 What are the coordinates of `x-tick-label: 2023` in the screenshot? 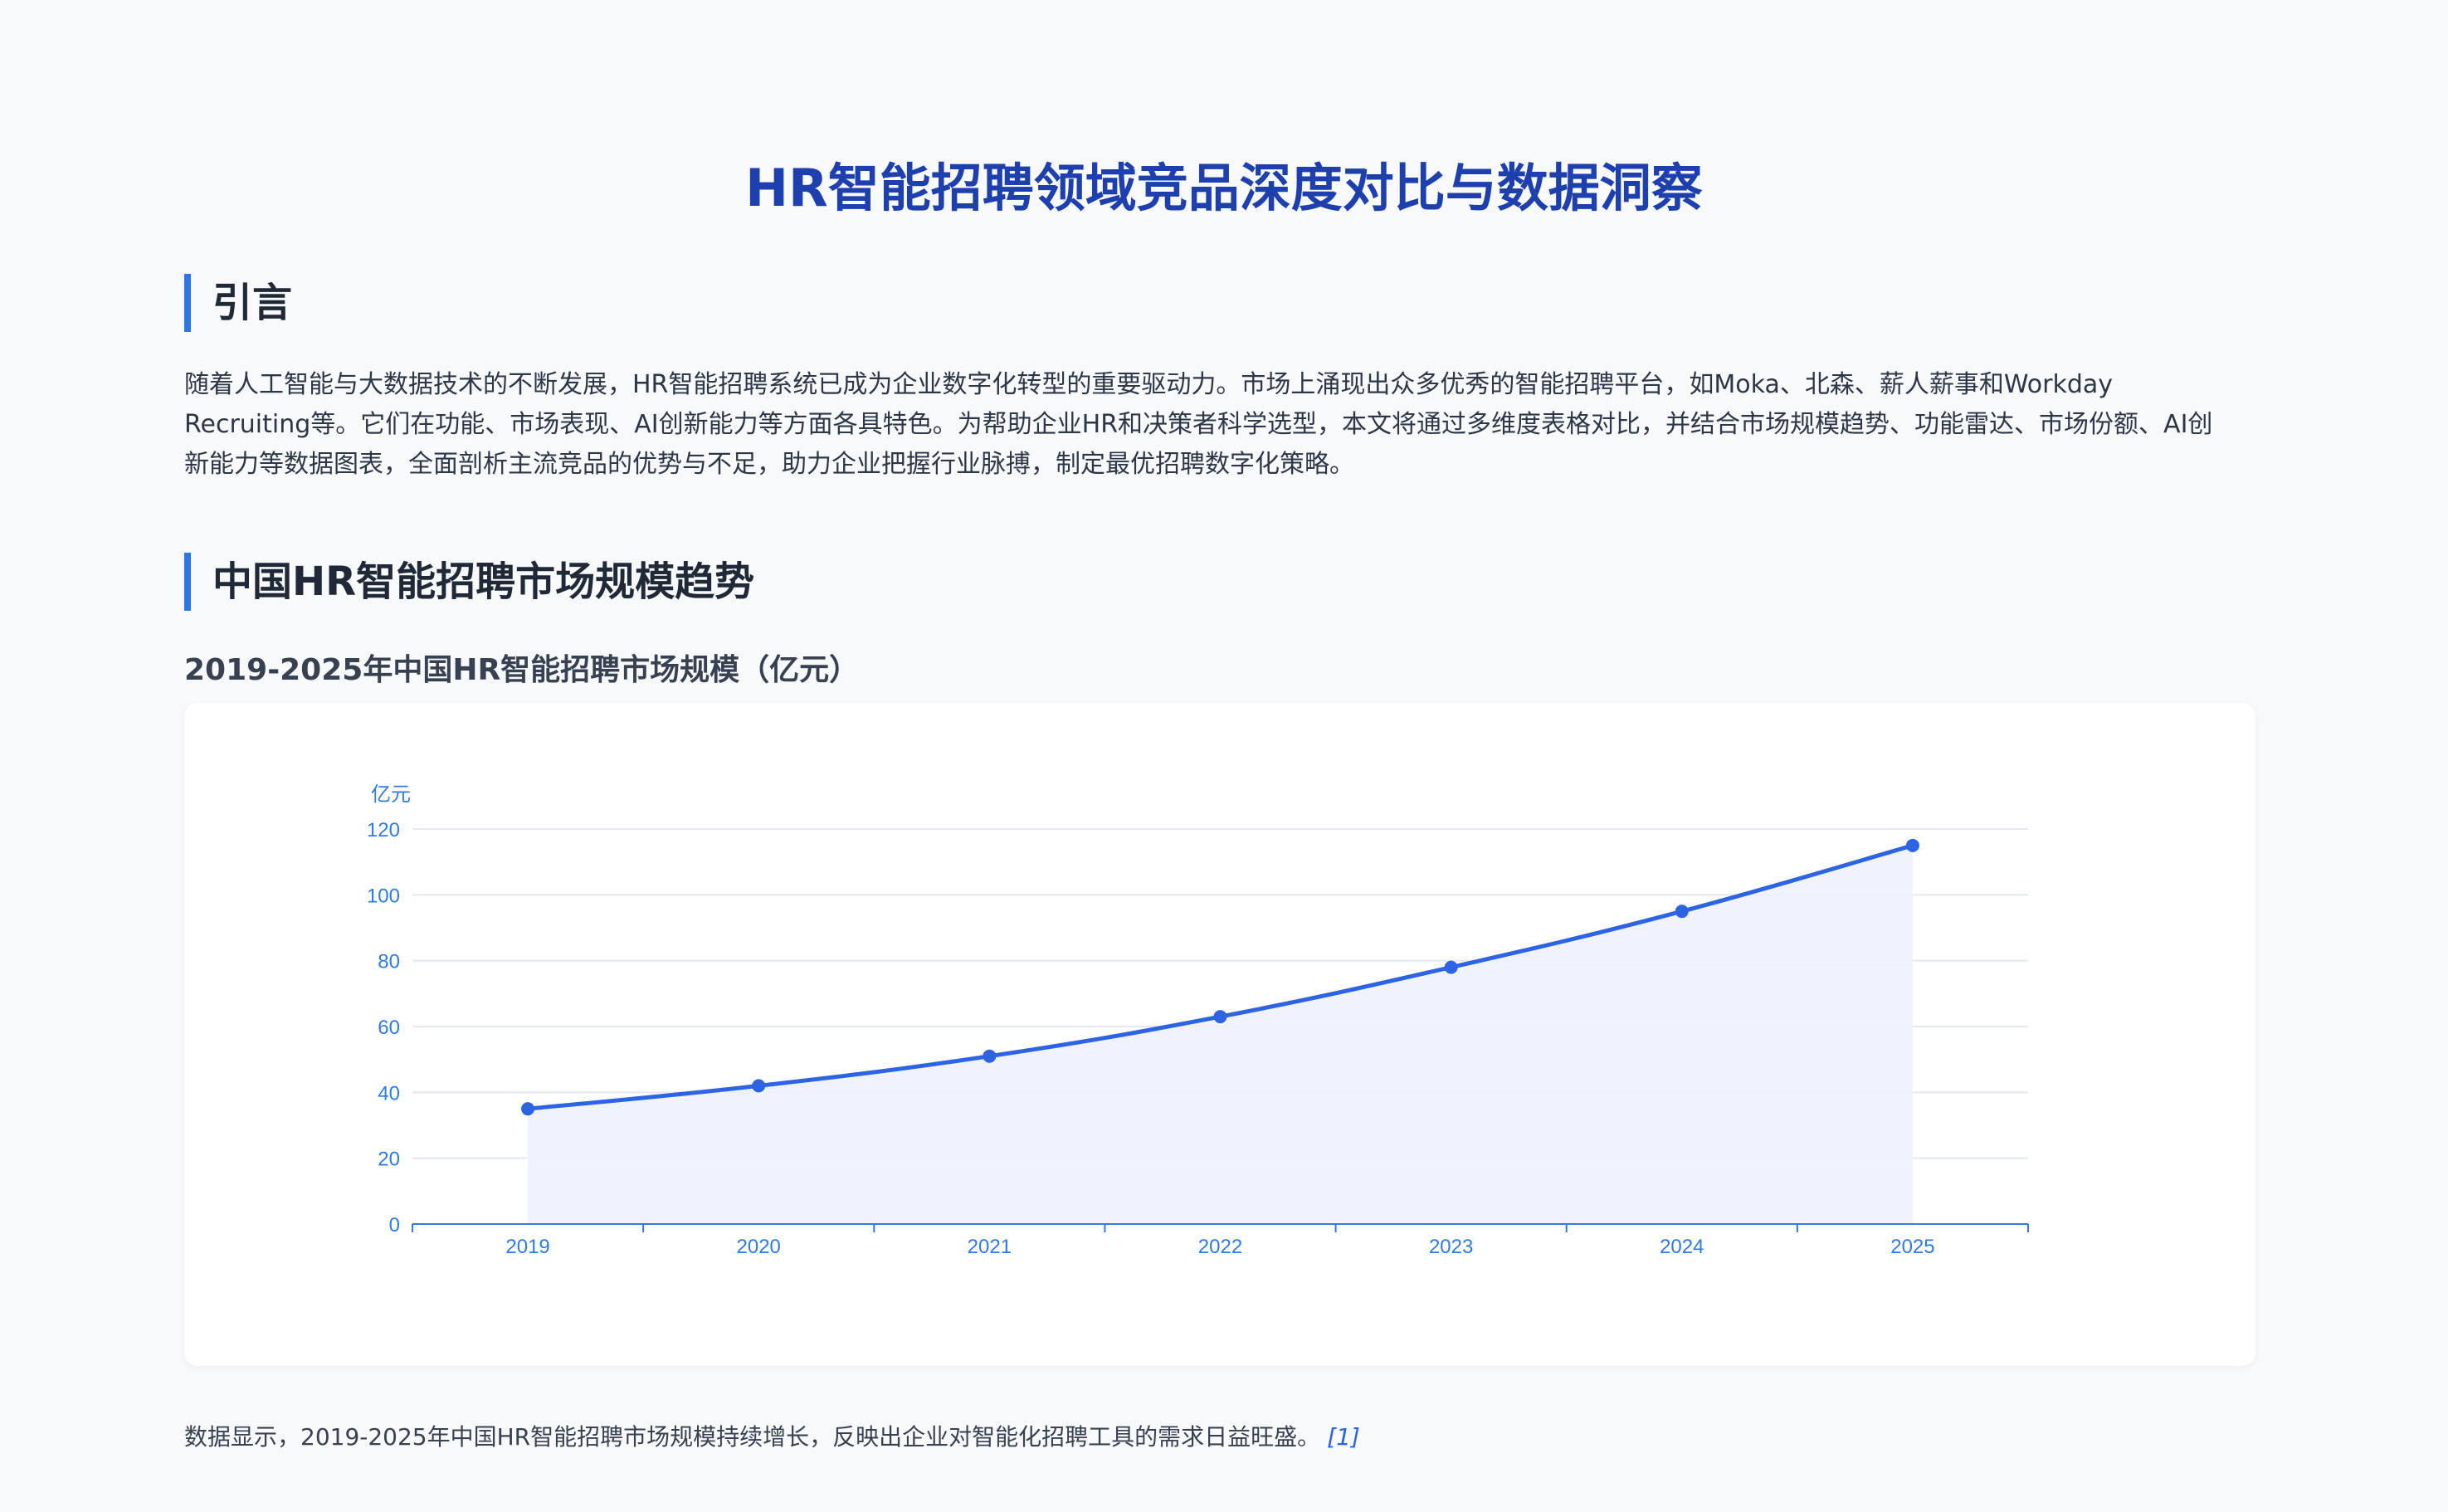 It's located at (1451, 1247).